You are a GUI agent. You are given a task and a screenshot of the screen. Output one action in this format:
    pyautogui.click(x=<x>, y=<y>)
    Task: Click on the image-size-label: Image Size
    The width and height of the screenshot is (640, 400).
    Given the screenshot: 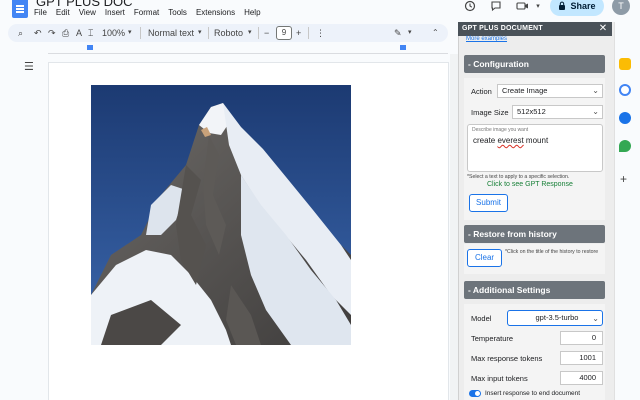 What is the action you would take?
    pyautogui.click(x=490, y=112)
    